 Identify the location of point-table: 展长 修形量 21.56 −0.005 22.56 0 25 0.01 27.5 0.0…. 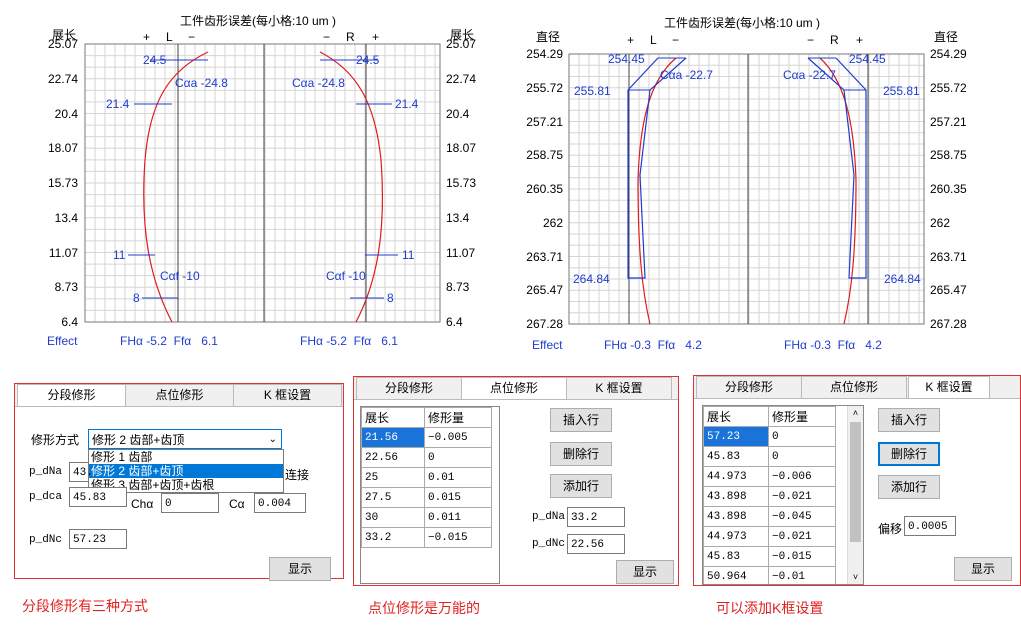
(430, 495).